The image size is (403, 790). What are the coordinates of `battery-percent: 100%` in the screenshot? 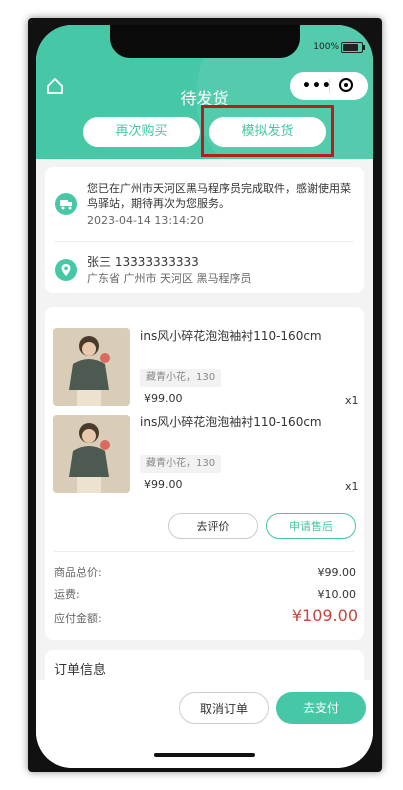 It's located at (326, 47).